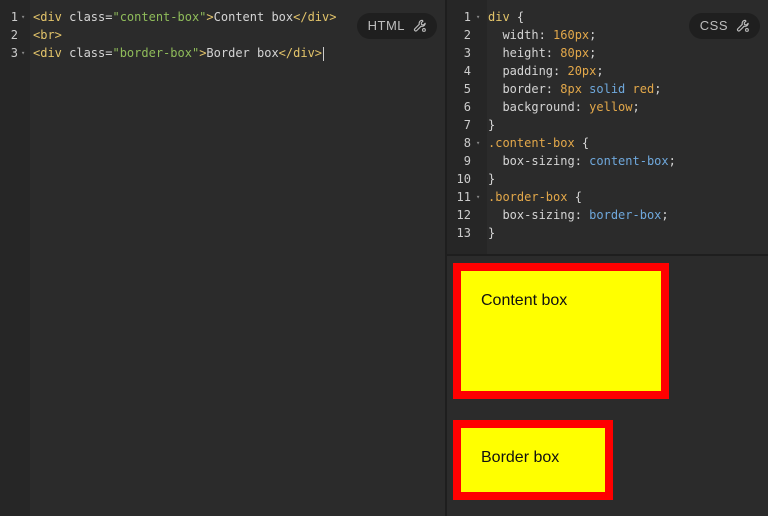 The height and width of the screenshot is (516, 768). What do you see at coordinates (210, 17) in the screenshot?
I see `code-token: >` at bounding box center [210, 17].